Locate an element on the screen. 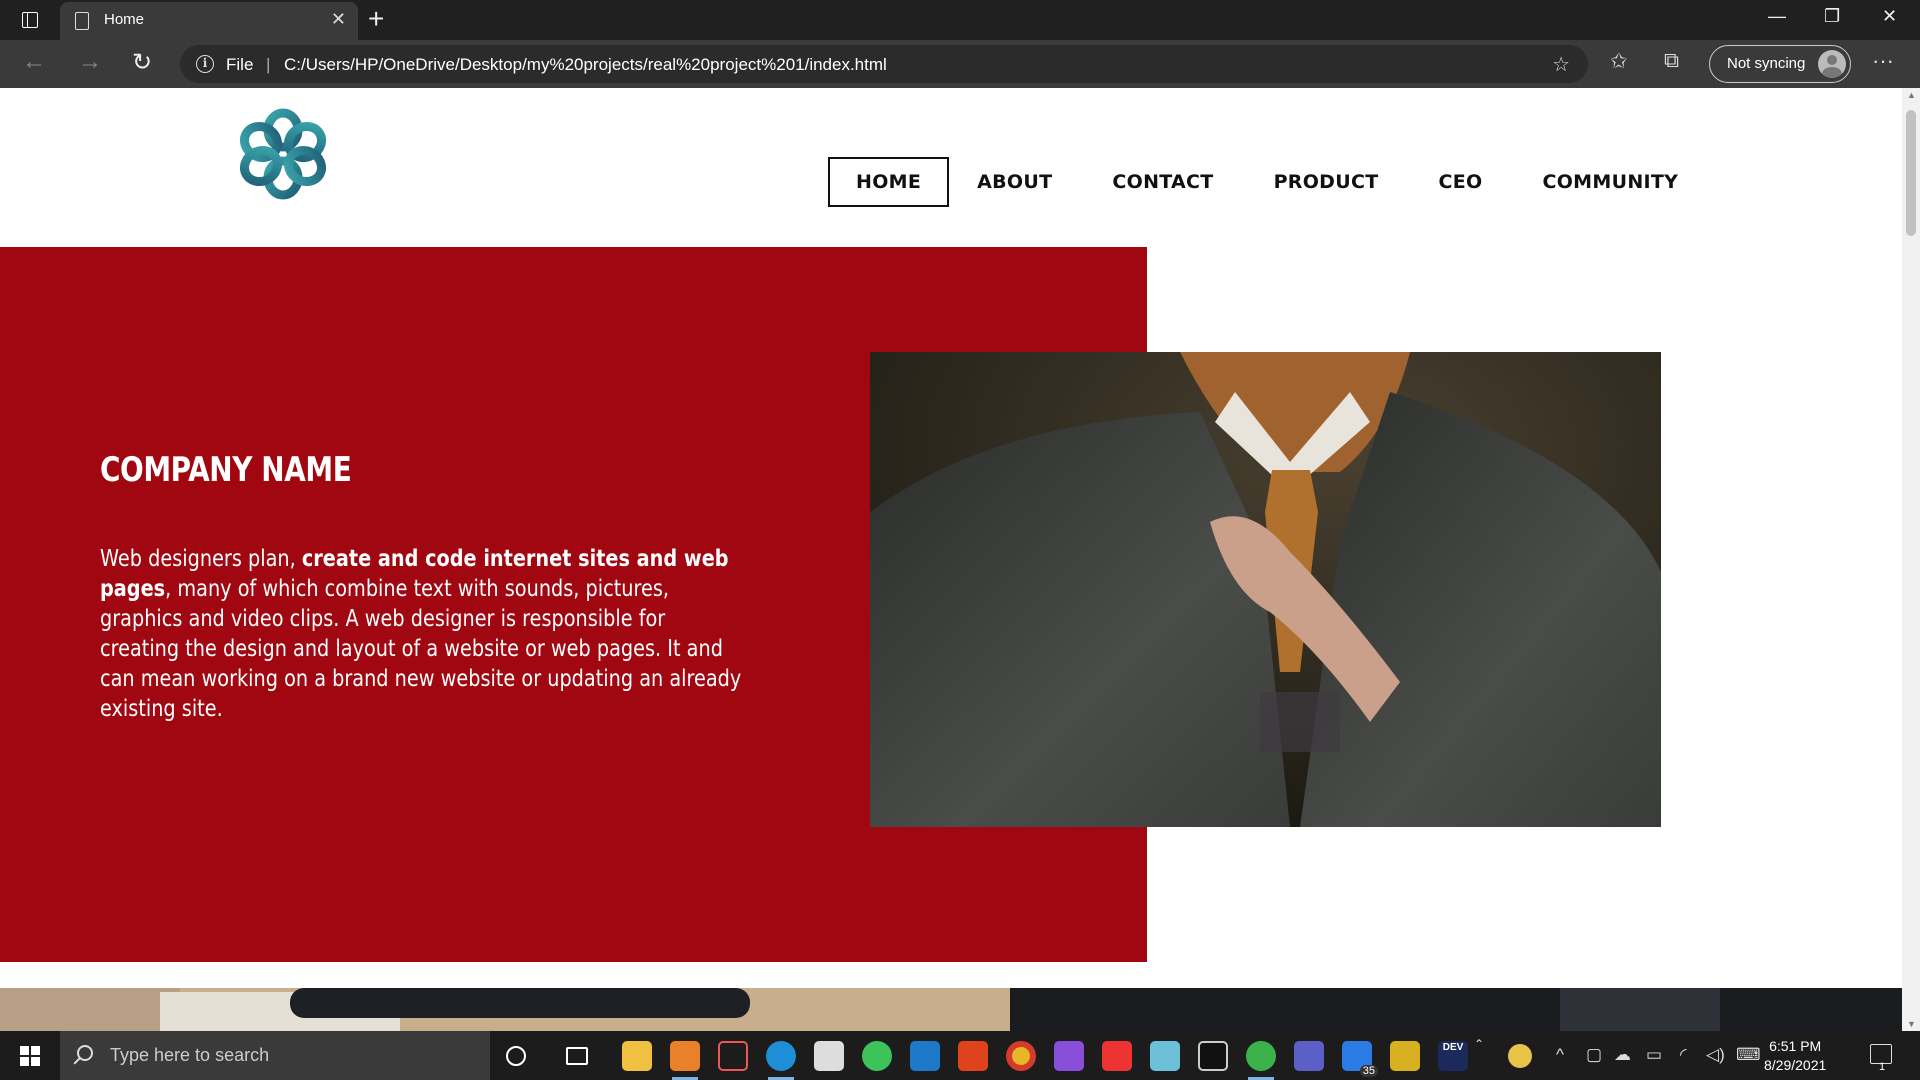 This screenshot has width=1920, height=1080. nav-contact: CONTACT is located at coordinates (1162, 182).